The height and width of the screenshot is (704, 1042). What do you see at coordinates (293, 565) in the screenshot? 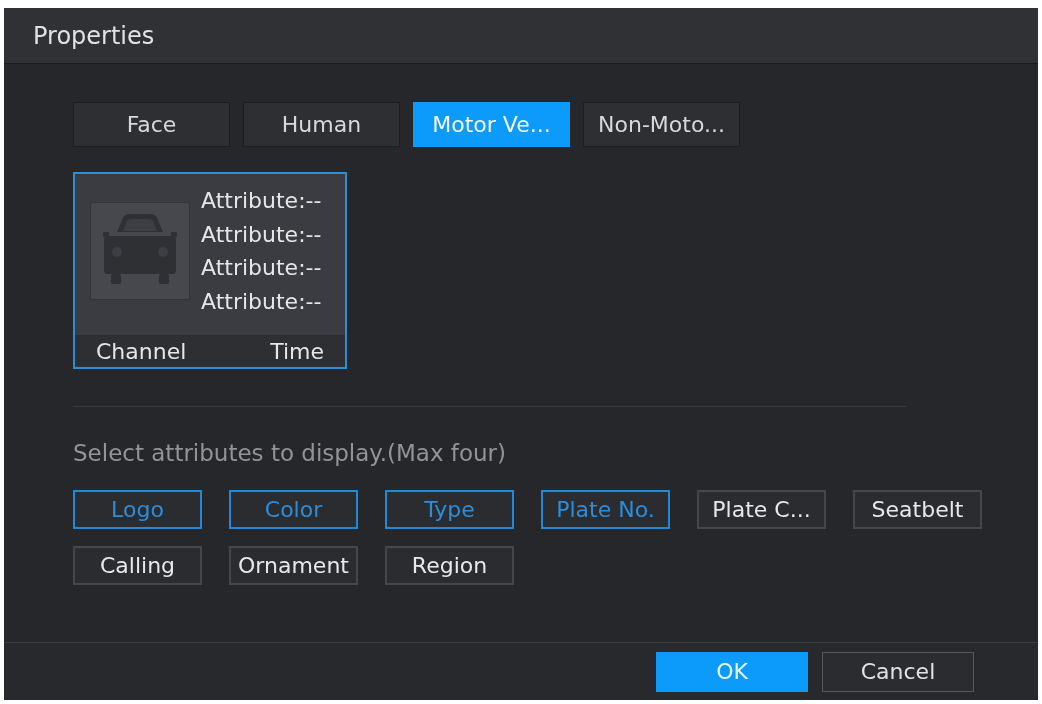
I see `attribute-toggle: Ornament` at bounding box center [293, 565].